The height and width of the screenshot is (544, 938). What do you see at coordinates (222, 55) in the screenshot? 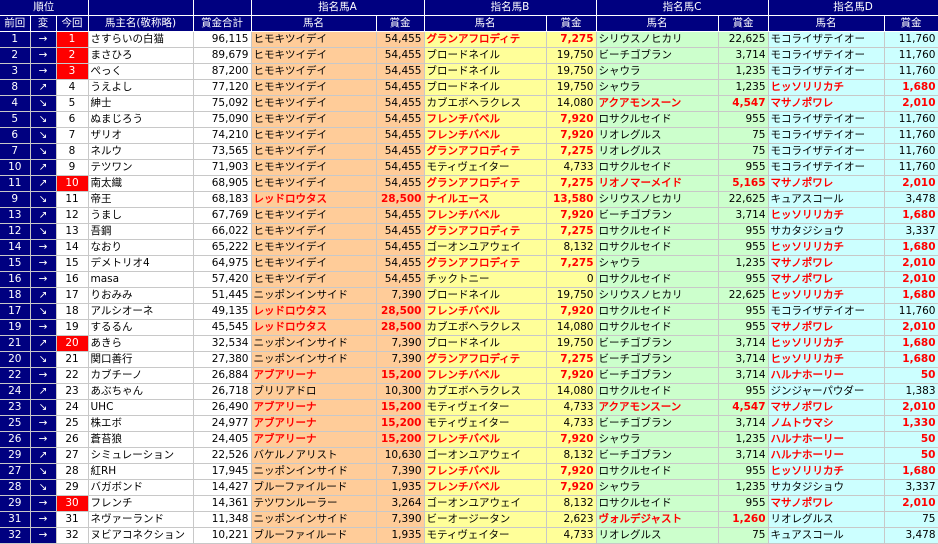
I see `prize-total-cell: 89,679` at bounding box center [222, 55].